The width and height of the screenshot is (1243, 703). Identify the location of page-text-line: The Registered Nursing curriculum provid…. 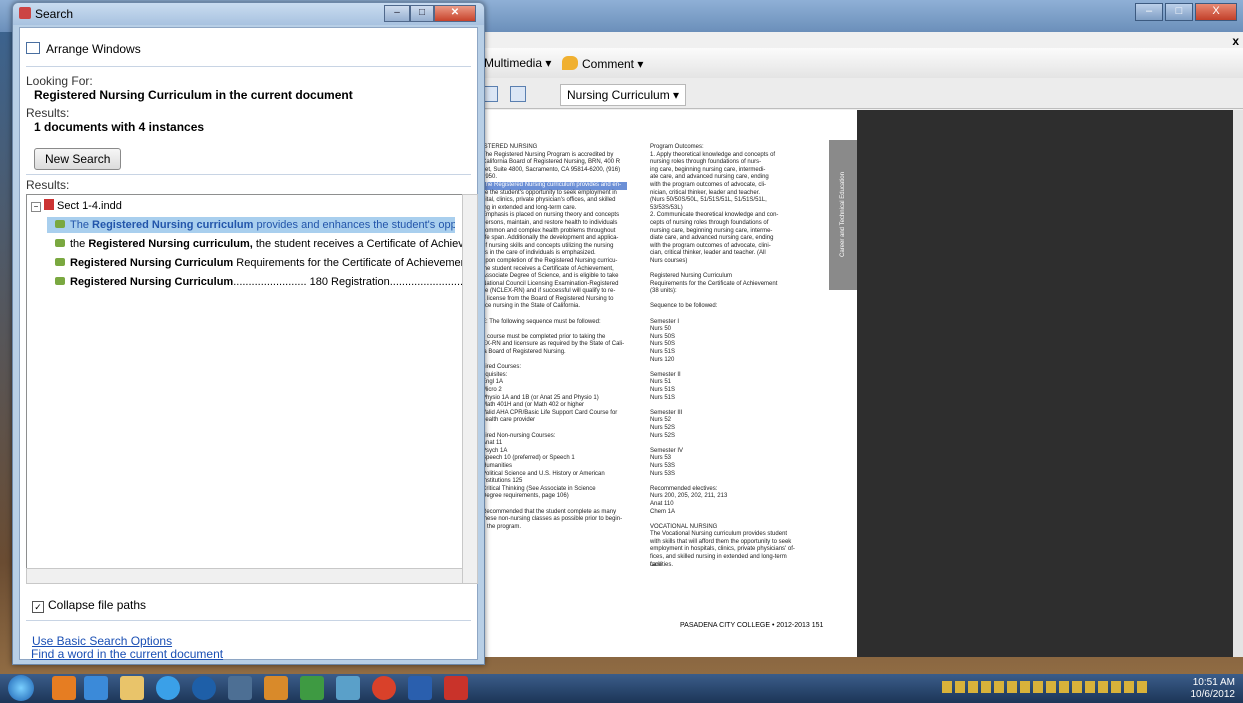
(554, 185).